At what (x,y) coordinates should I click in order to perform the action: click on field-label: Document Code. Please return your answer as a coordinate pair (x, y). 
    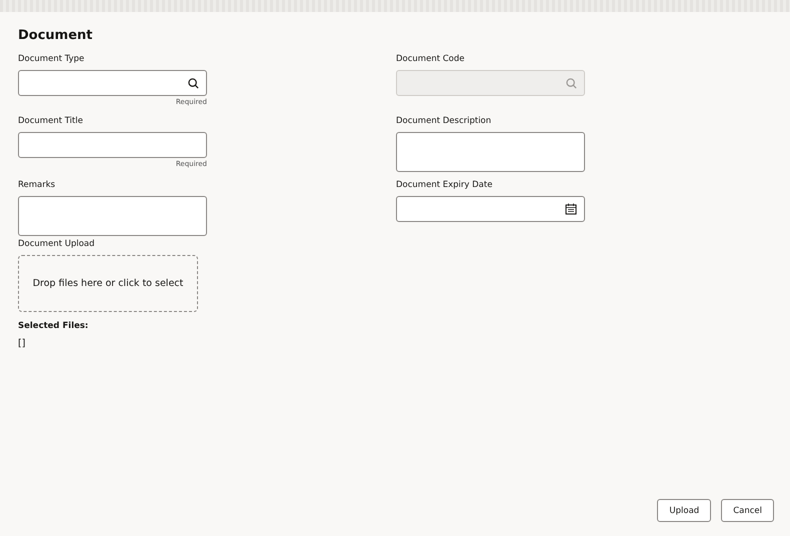
    Looking at the image, I should click on (431, 59).